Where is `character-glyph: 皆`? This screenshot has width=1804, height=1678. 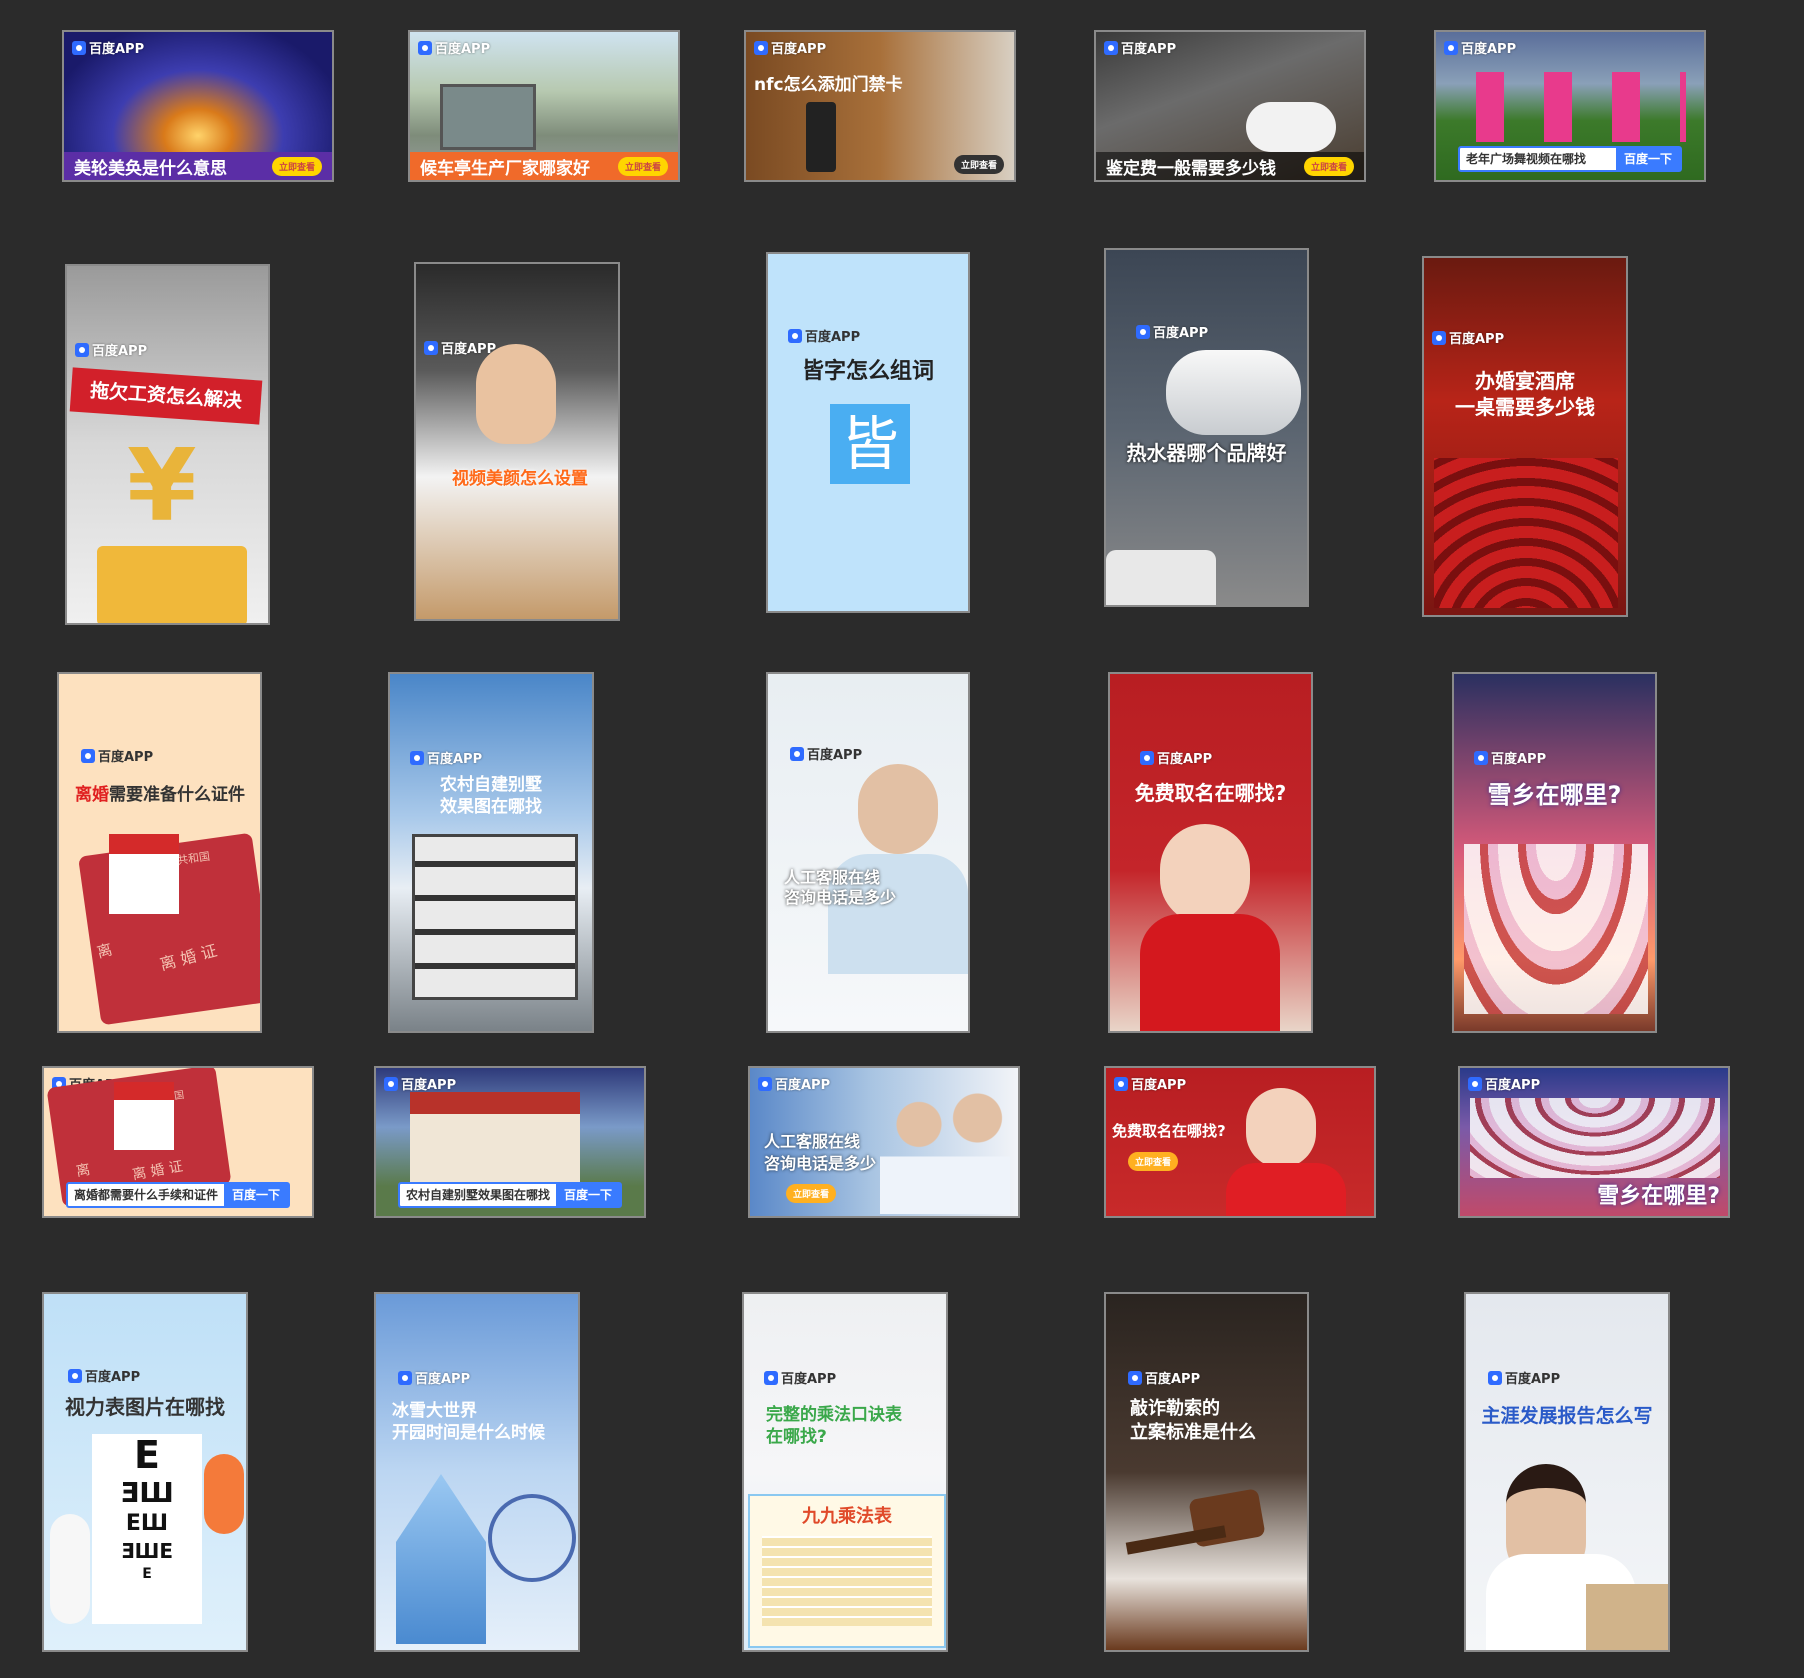 character-glyph: 皆 is located at coordinates (870, 444).